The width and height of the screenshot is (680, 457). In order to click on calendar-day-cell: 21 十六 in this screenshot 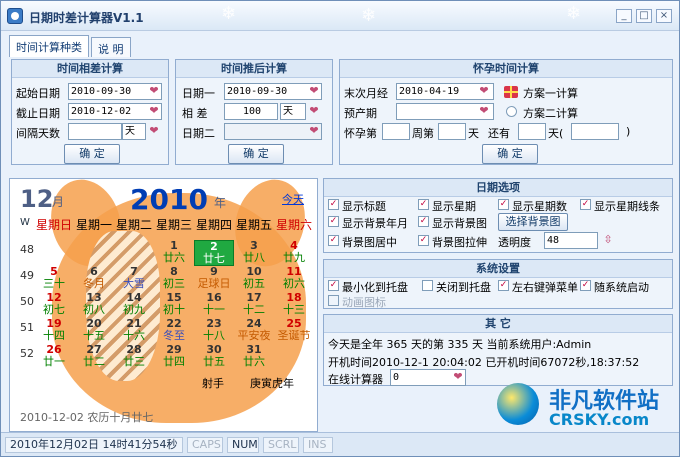, I will do `click(134, 331)`.